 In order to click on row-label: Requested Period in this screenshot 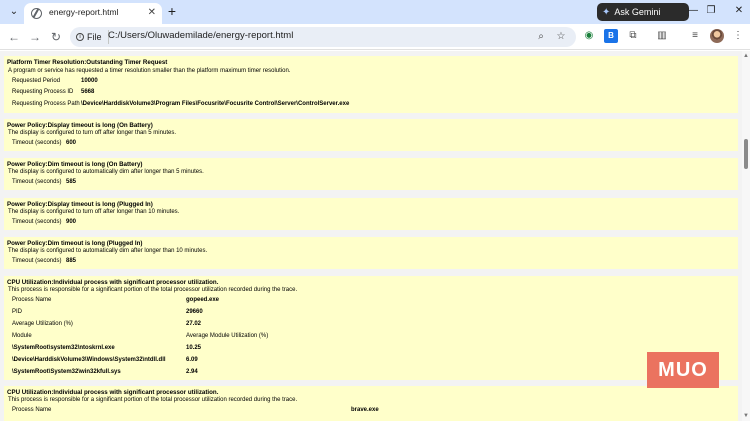, I will do `click(36, 81)`.